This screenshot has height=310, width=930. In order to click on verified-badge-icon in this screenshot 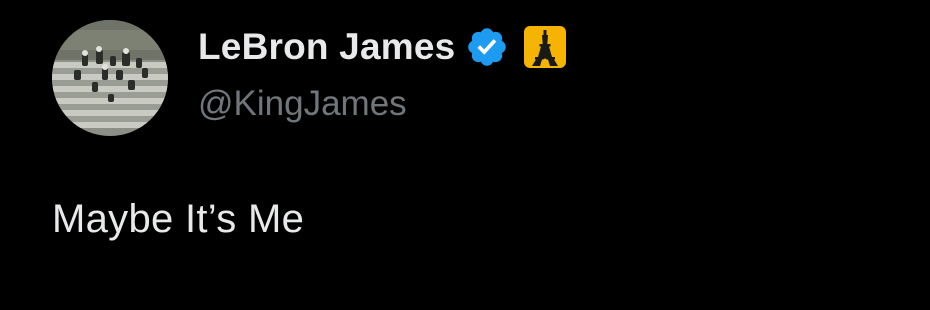, I will do `click(487, 47)`.